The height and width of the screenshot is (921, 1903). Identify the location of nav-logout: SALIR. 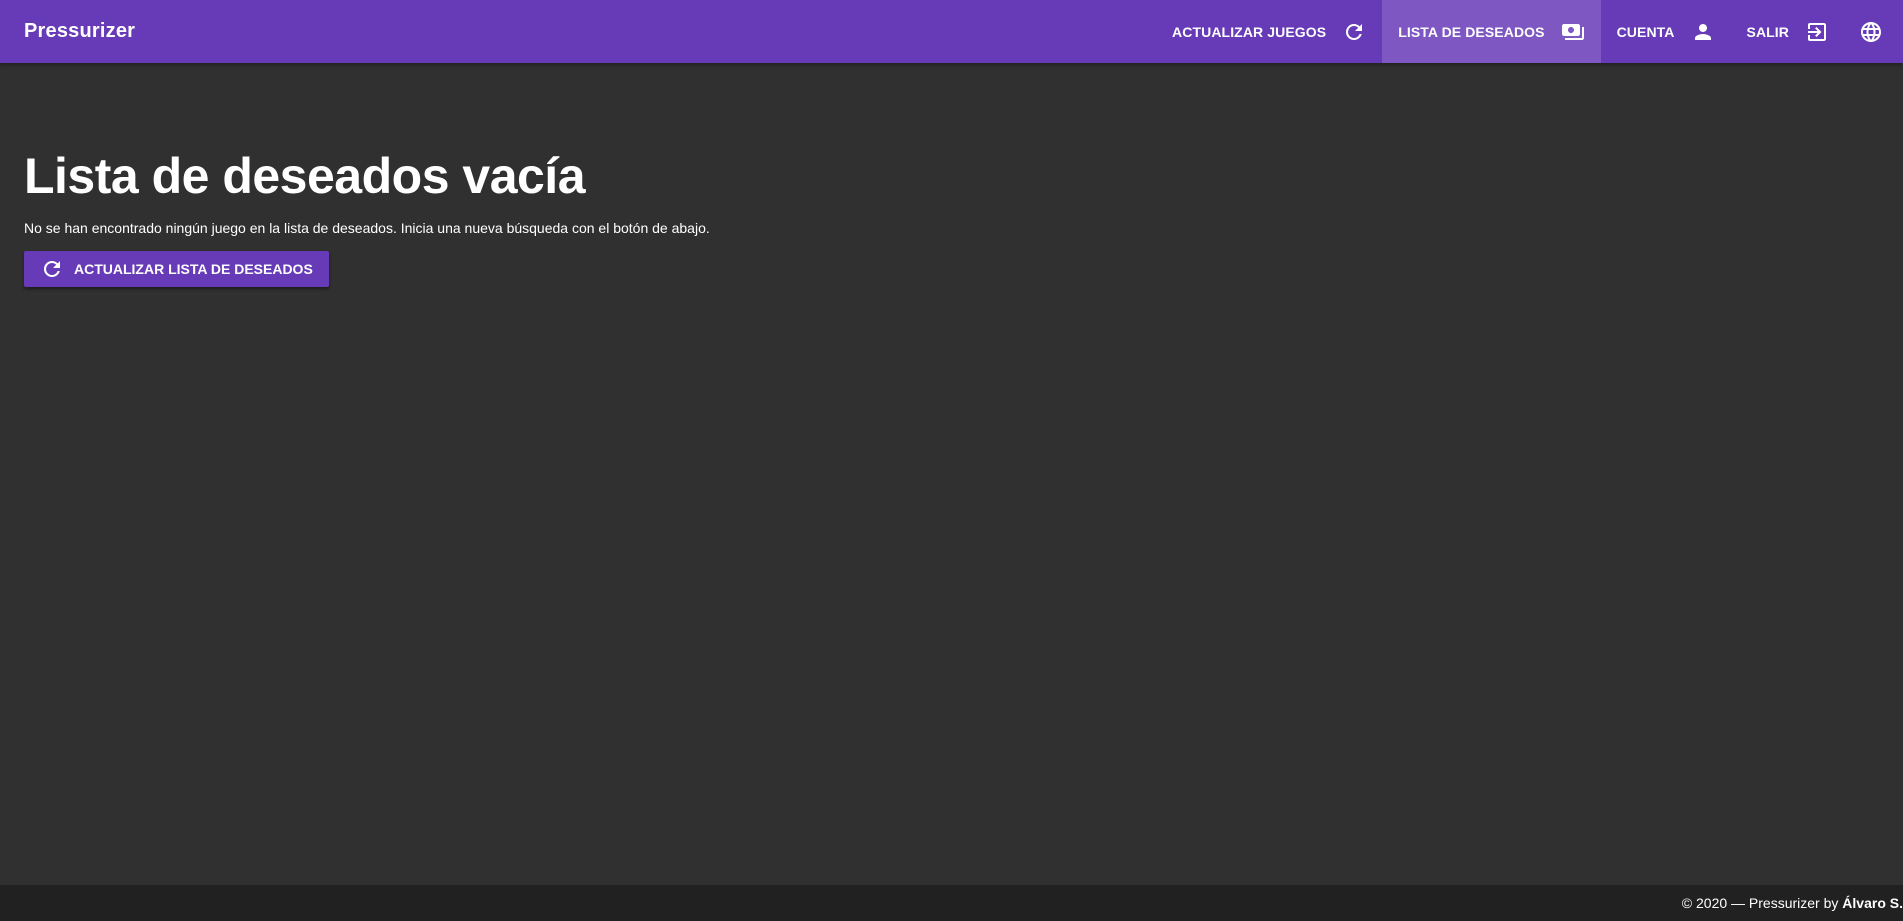
(1788, 31).